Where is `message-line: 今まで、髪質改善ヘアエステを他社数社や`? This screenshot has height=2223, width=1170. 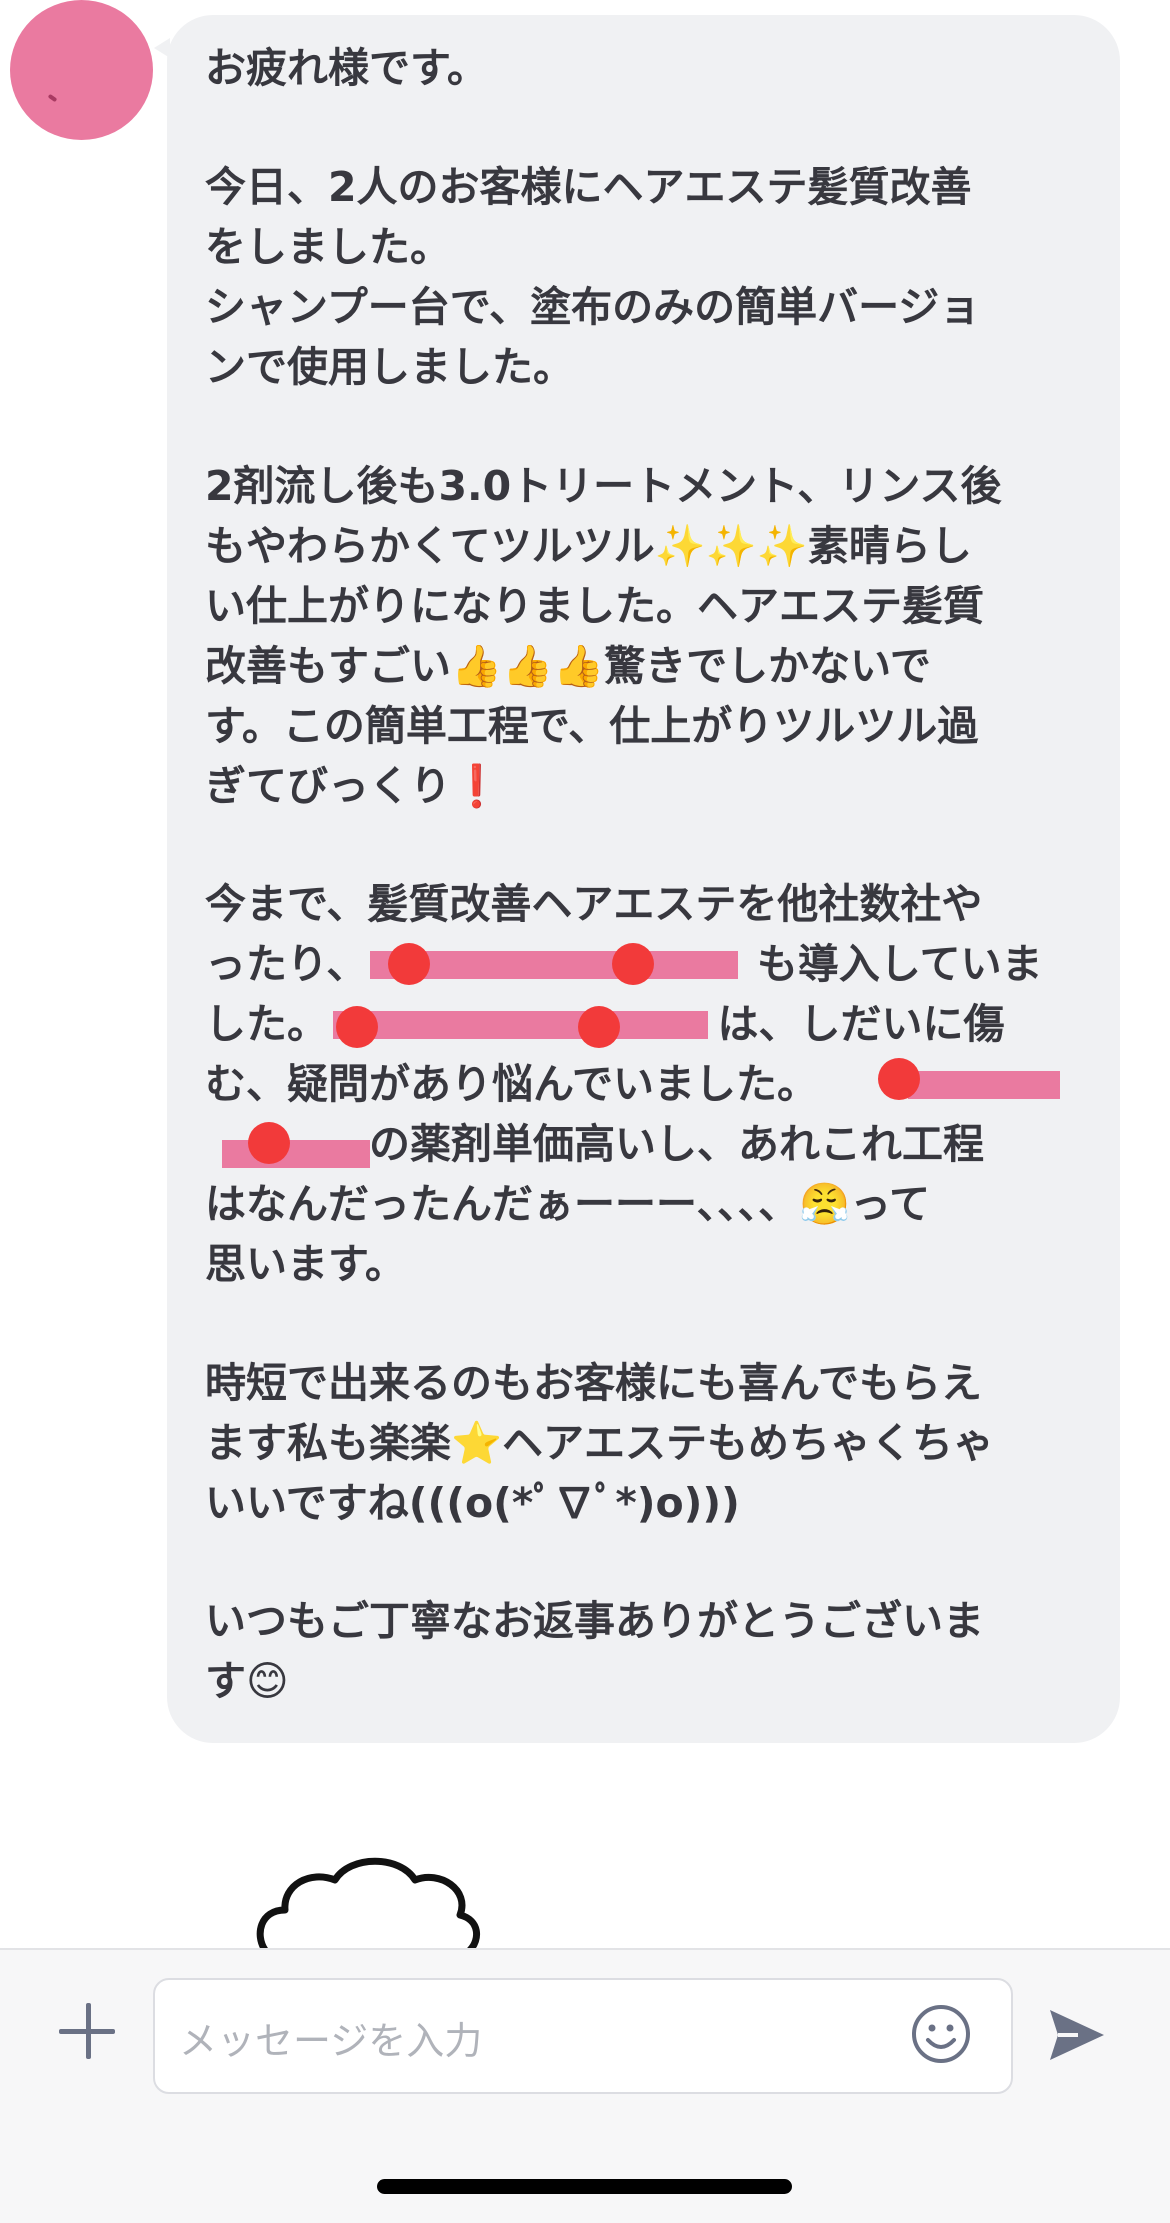
message-line: 今まで、髪質改善ヘアエステを他社数社や is located at coordinates (594, 904).